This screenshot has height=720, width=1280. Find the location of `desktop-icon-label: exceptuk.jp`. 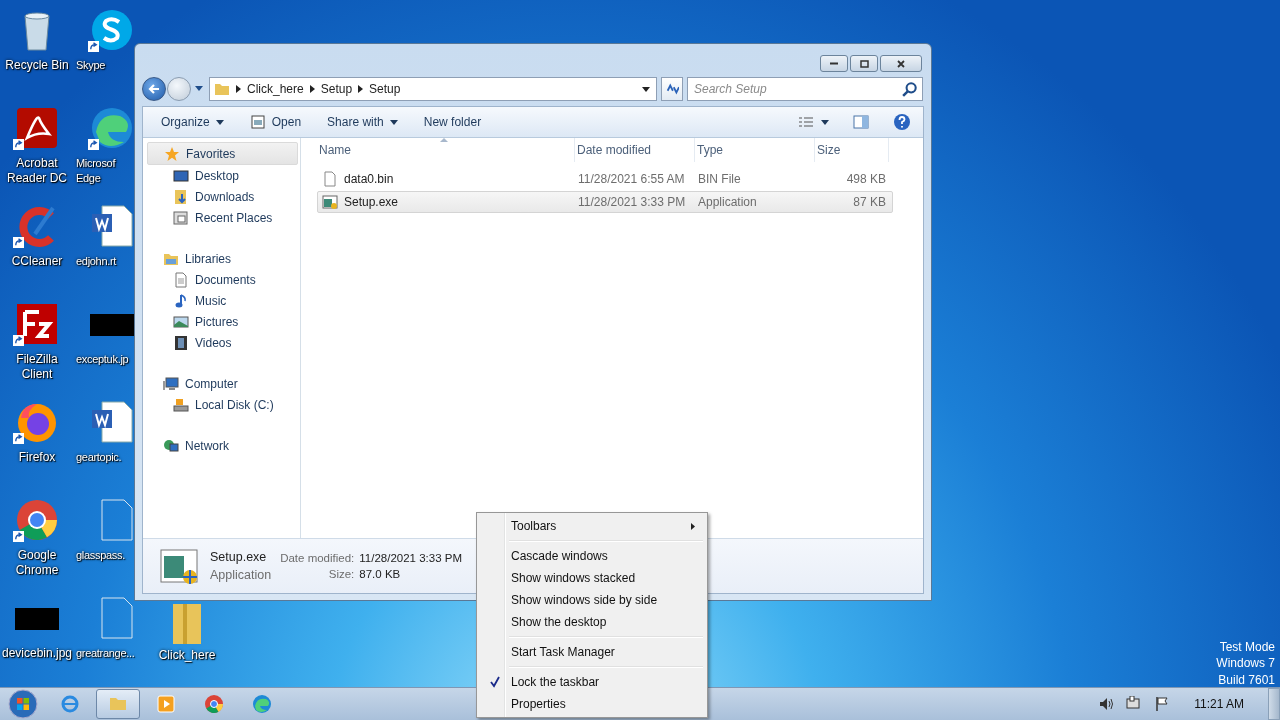

desktop-icon-label: exceptuk.jp is located at coordinates (102, 359).